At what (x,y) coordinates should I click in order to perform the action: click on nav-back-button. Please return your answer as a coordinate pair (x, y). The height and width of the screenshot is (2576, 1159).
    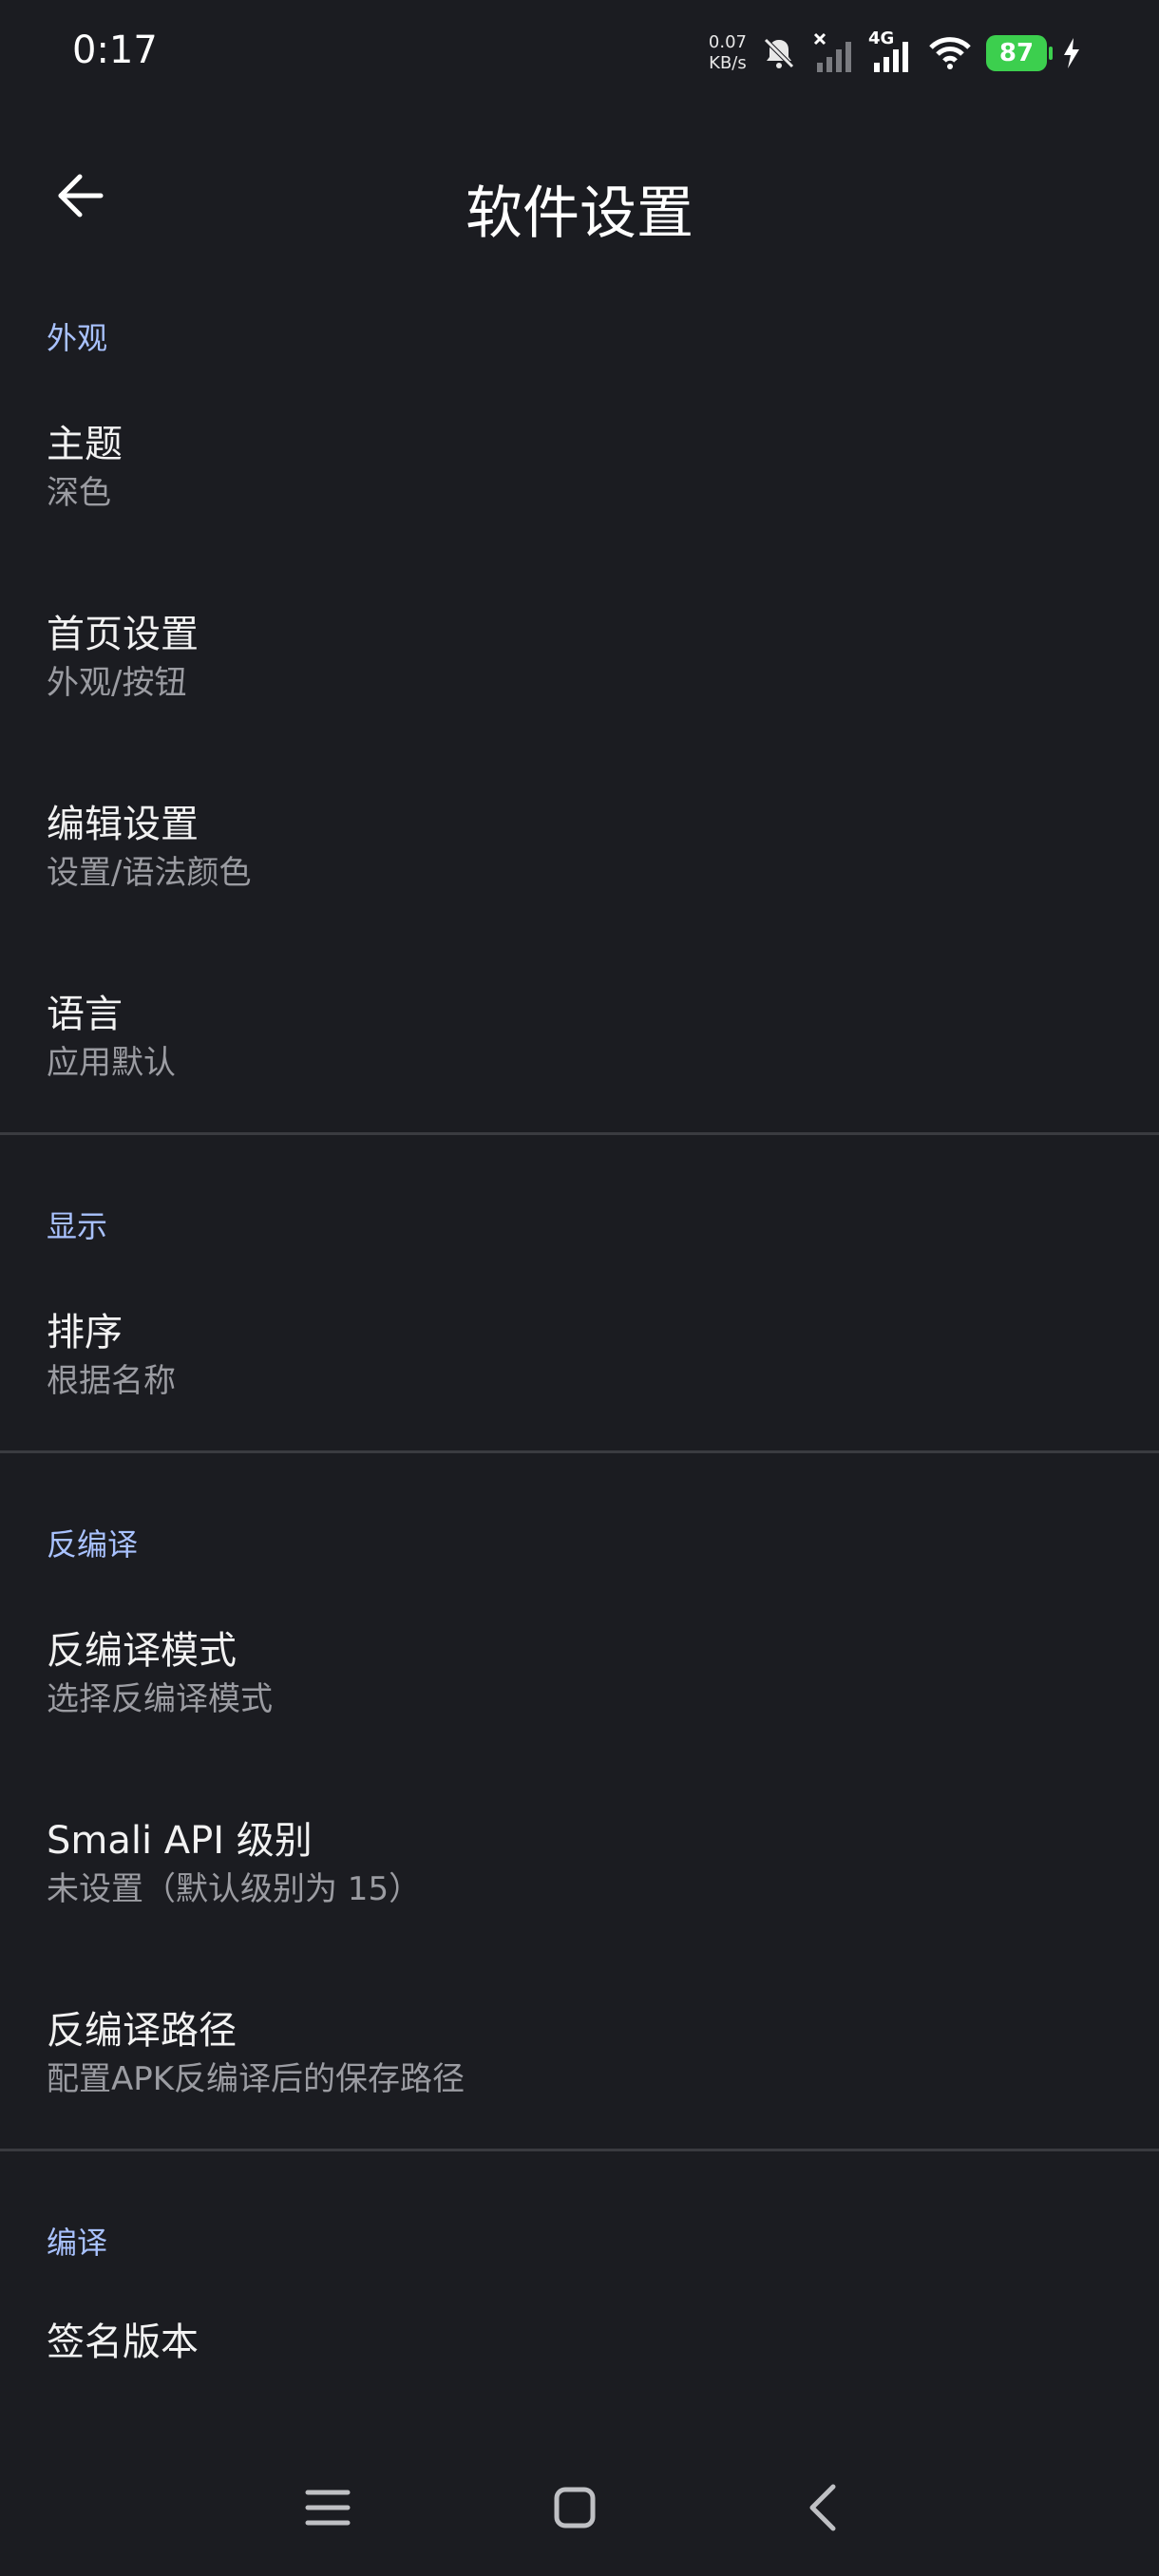
    Looking at the image, I should click on (823, 2510).